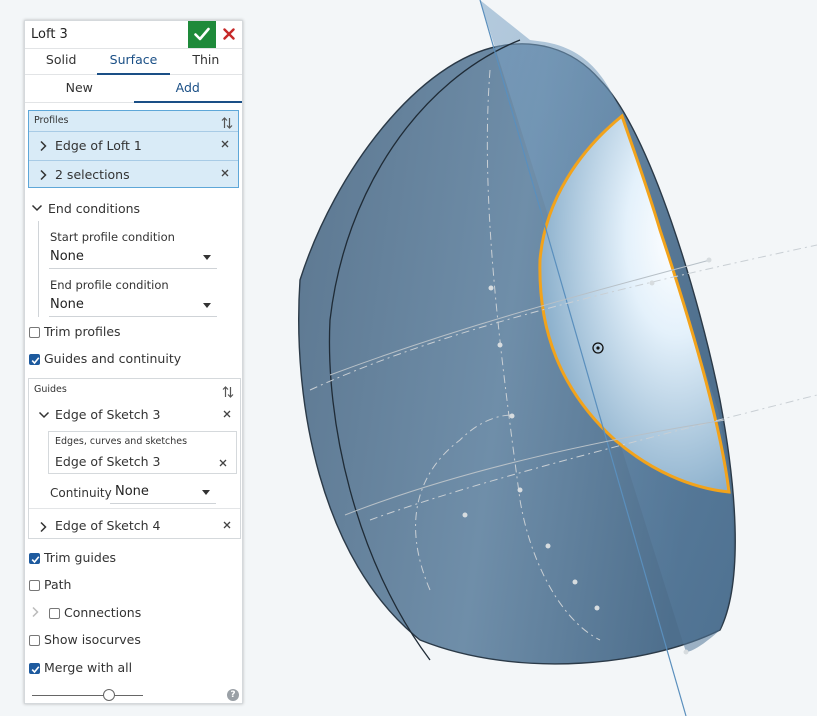  I want to click on continuity-dropdown: None, so click(163, 493).